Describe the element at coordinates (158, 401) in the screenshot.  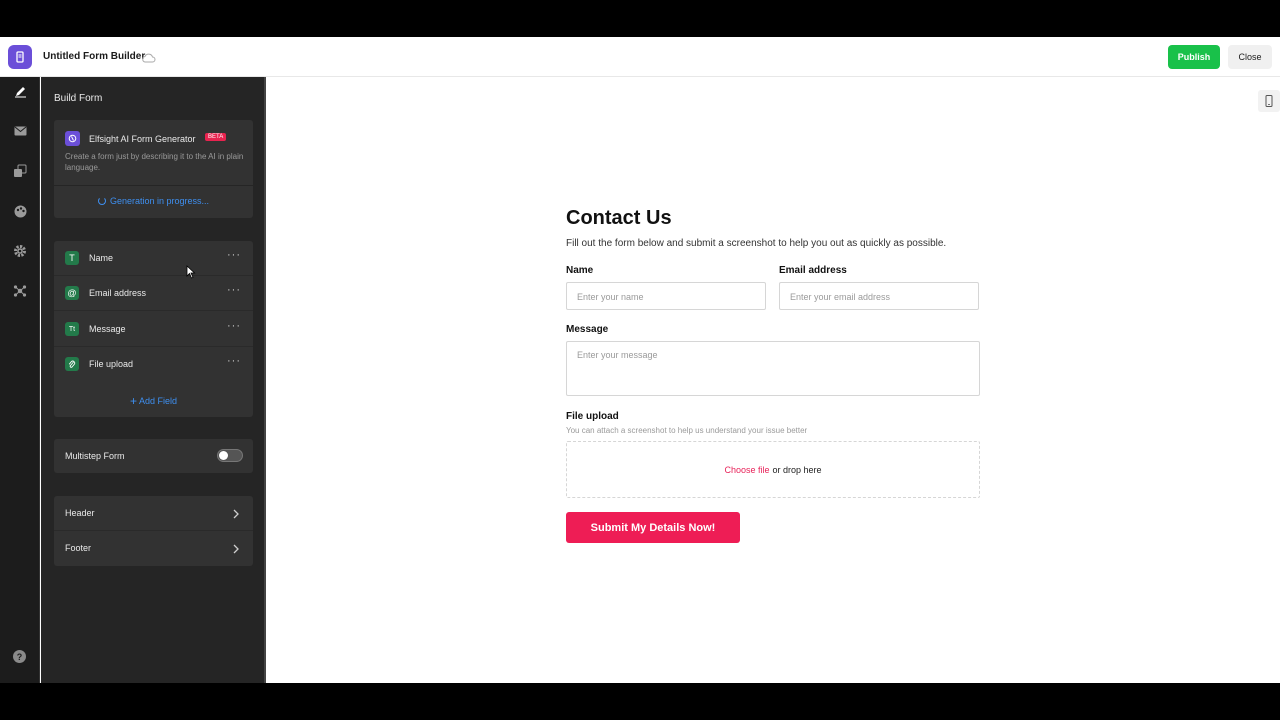
I see `add-field-label: Add Field` at that location.